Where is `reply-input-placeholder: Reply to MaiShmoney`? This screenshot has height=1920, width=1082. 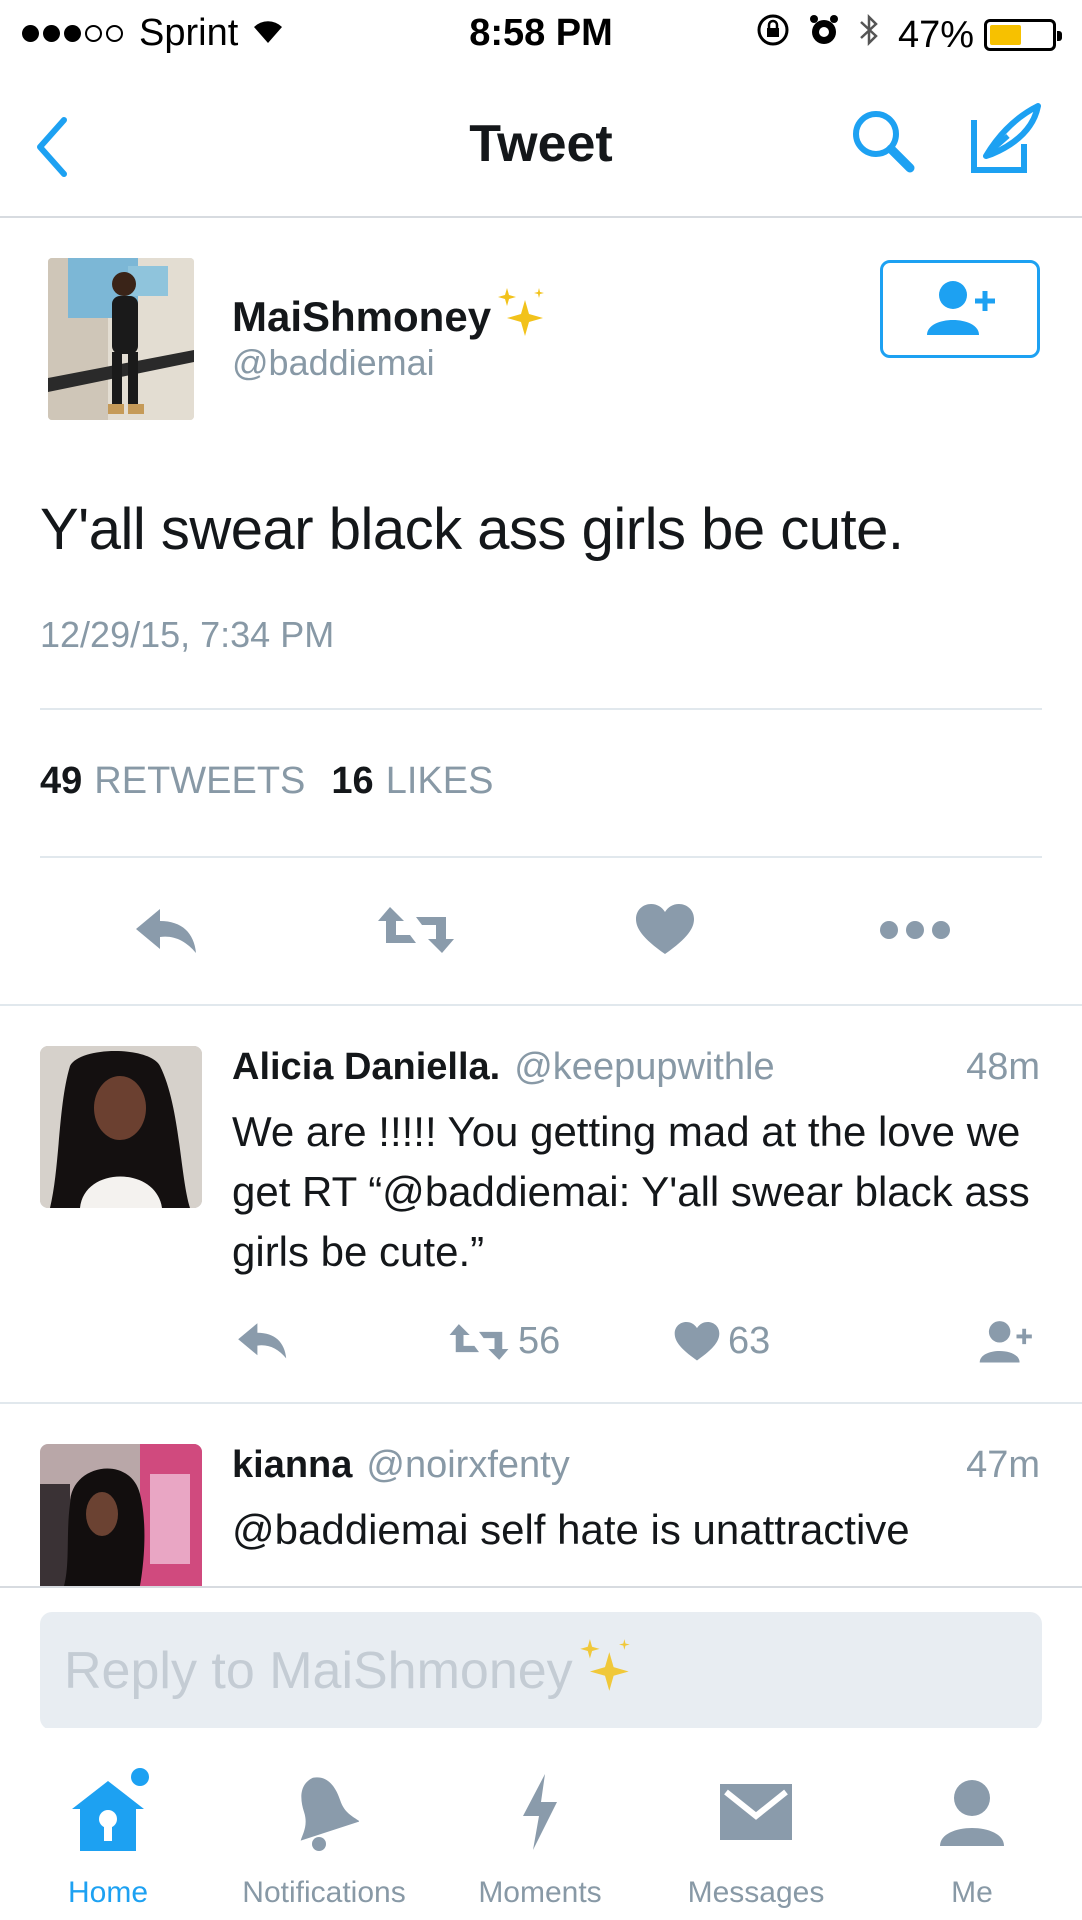
reply-input-placeholder: Reply to MaiShmoney is located at coordinates (318, 1671).